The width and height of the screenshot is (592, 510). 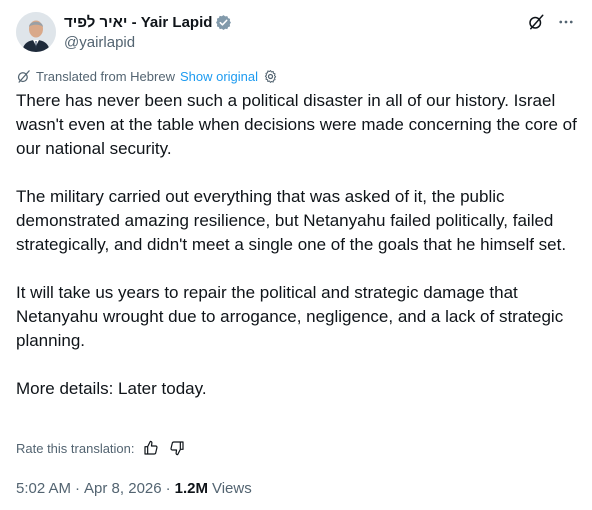 What do you see at coordinates (177, 448) in the screenshot?
I see `thumbs-down-icon` at bounding box center [177, 448].